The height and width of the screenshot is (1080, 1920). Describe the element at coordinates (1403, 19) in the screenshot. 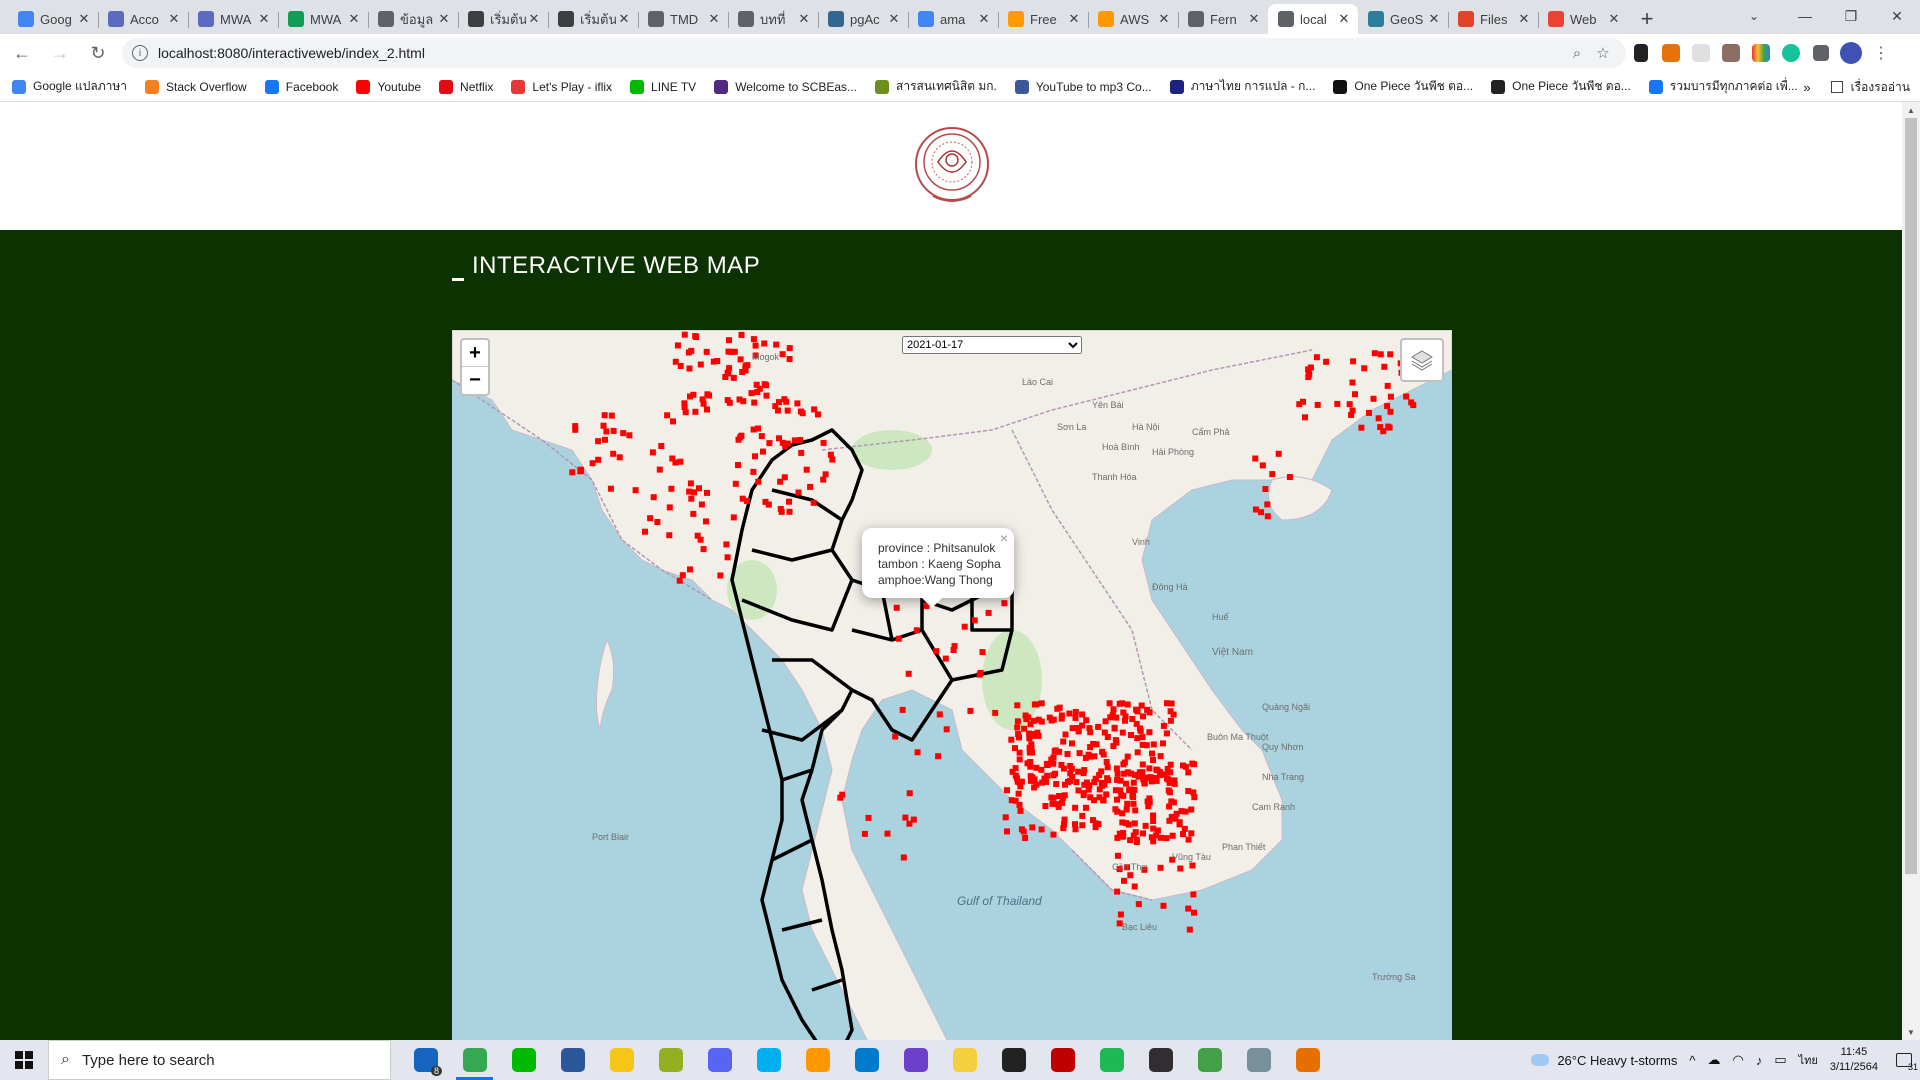

I see `browser-tab: GeoS ✕` at that location.